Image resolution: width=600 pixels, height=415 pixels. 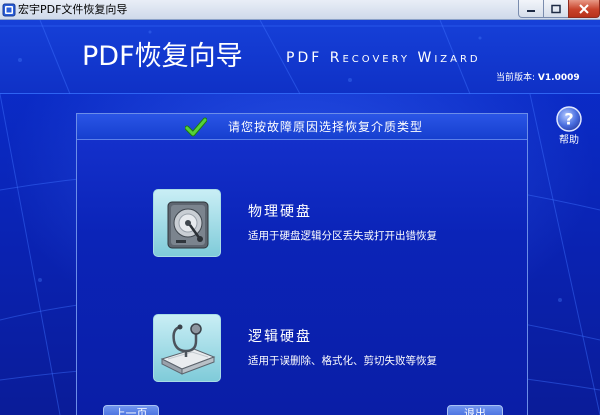 What do you see at coordinates (280, 212) in the screenshot?
I see `option-title: 物理硬盘` at bounding box center [280, 212].